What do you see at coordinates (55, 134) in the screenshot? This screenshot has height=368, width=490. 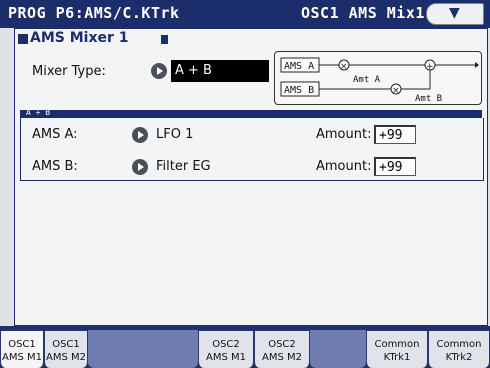 I see `ams-a-label: AMS A:` at bounding box center [55, 134].